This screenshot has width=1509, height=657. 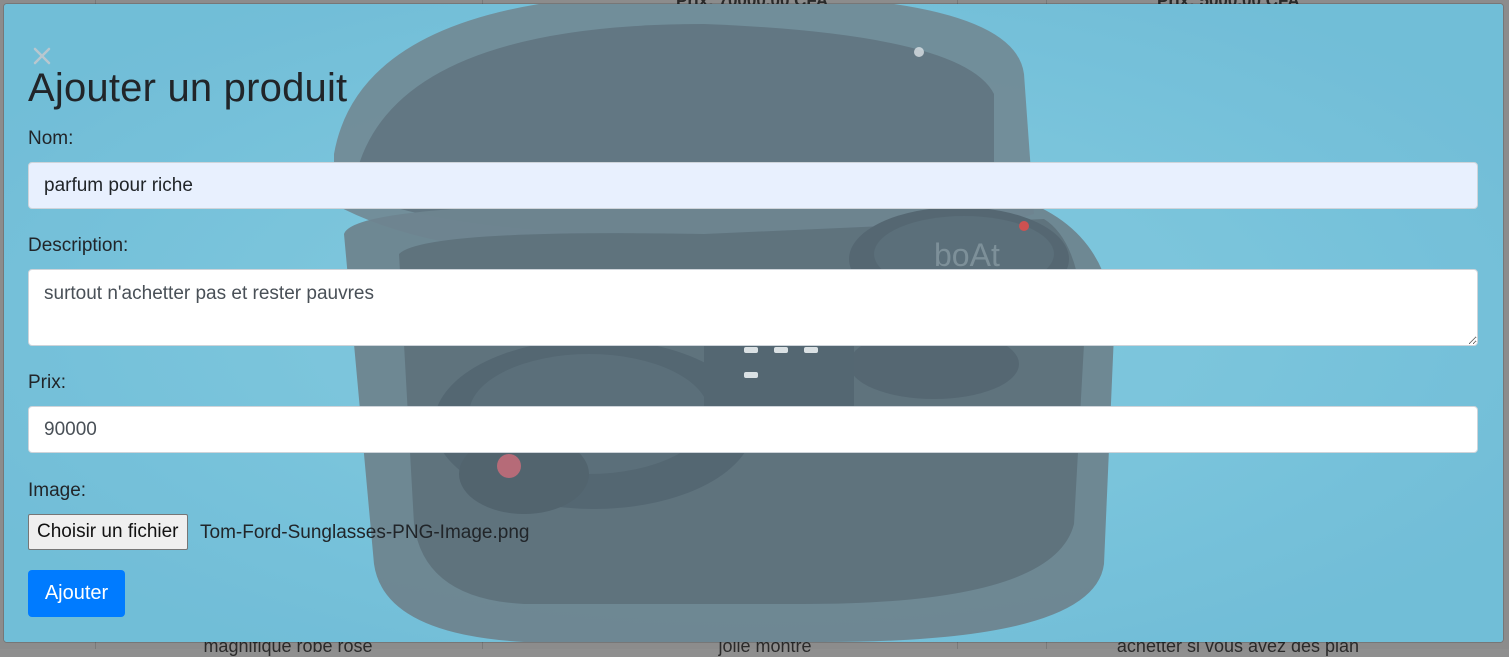 I want to click on add-button: Ajouter, so click(x=76, y=593).